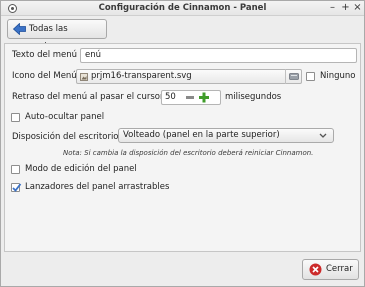 The width and height of the screenshot is (365, 287). I want to click on title-bar: Configuración de Cinnamon - Panel – + ×, so click(182, 8).